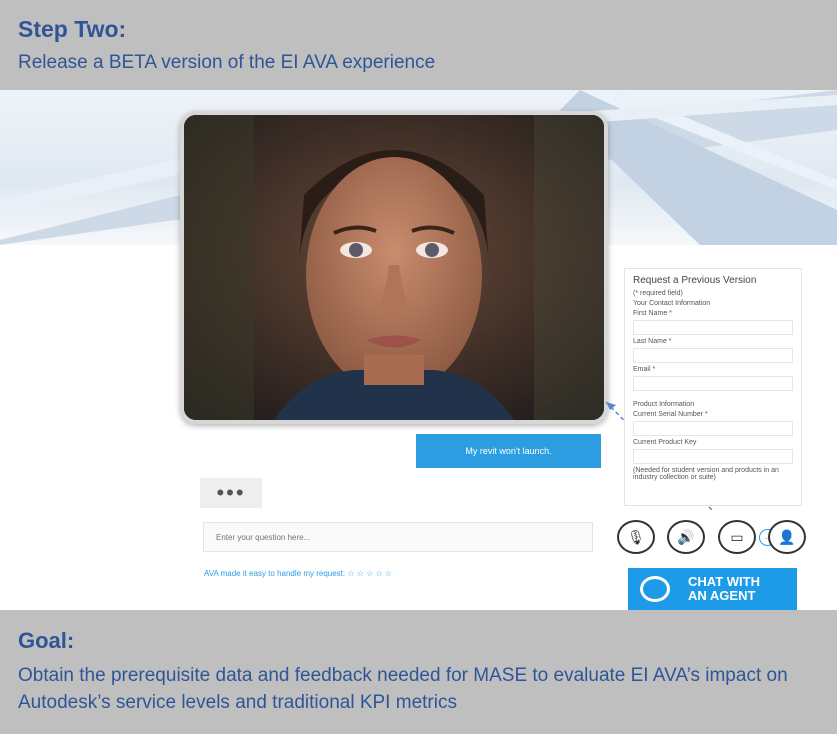 This screenshot has height=734, width=837. What do you see at coordinates (636, 537) in the screenshot?
I see `mic-muted-icon: 🎙` at bounding box center [636, 537].